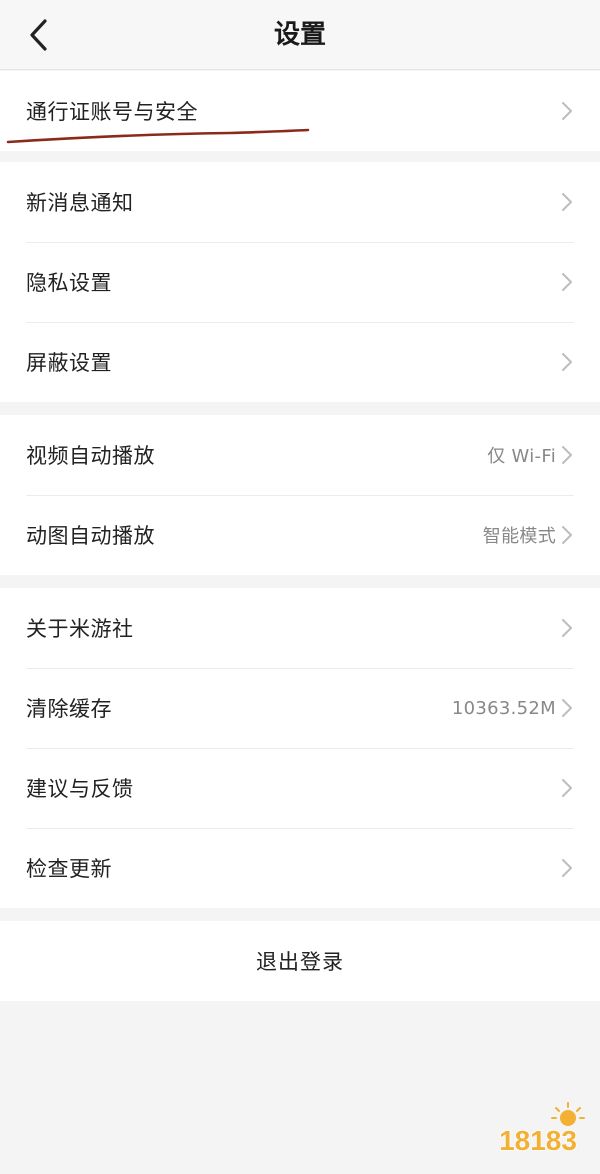 This screenshot has height=1174, width=600. I want to click on page-title: 设置, so click(299, 35).